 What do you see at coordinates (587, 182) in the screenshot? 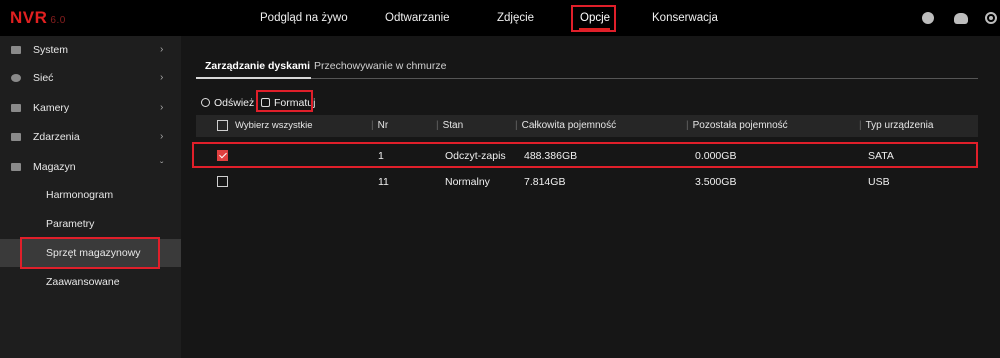
I see `table-row: 11 Normalny 7.814GB 3.500GB USB` at bounding box center [587, 182].